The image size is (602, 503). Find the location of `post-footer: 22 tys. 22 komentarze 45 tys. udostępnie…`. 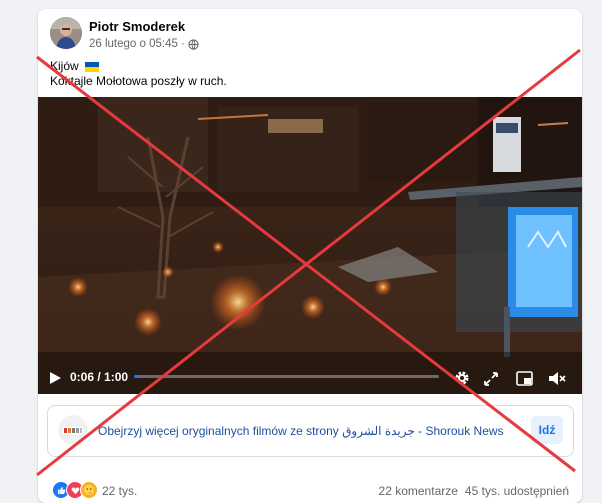

post-footer: 22 tys. 22 komentarze 45 tys. udostępnie… is located at coordinates (310, 490).